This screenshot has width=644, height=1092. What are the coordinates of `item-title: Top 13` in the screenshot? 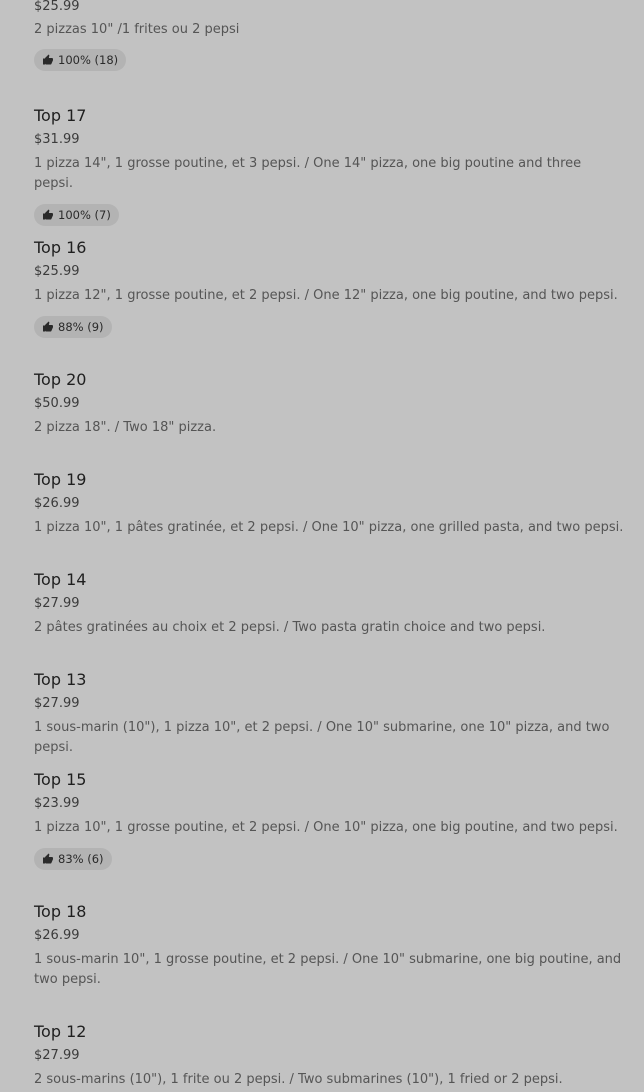 It's located at (60, 679).